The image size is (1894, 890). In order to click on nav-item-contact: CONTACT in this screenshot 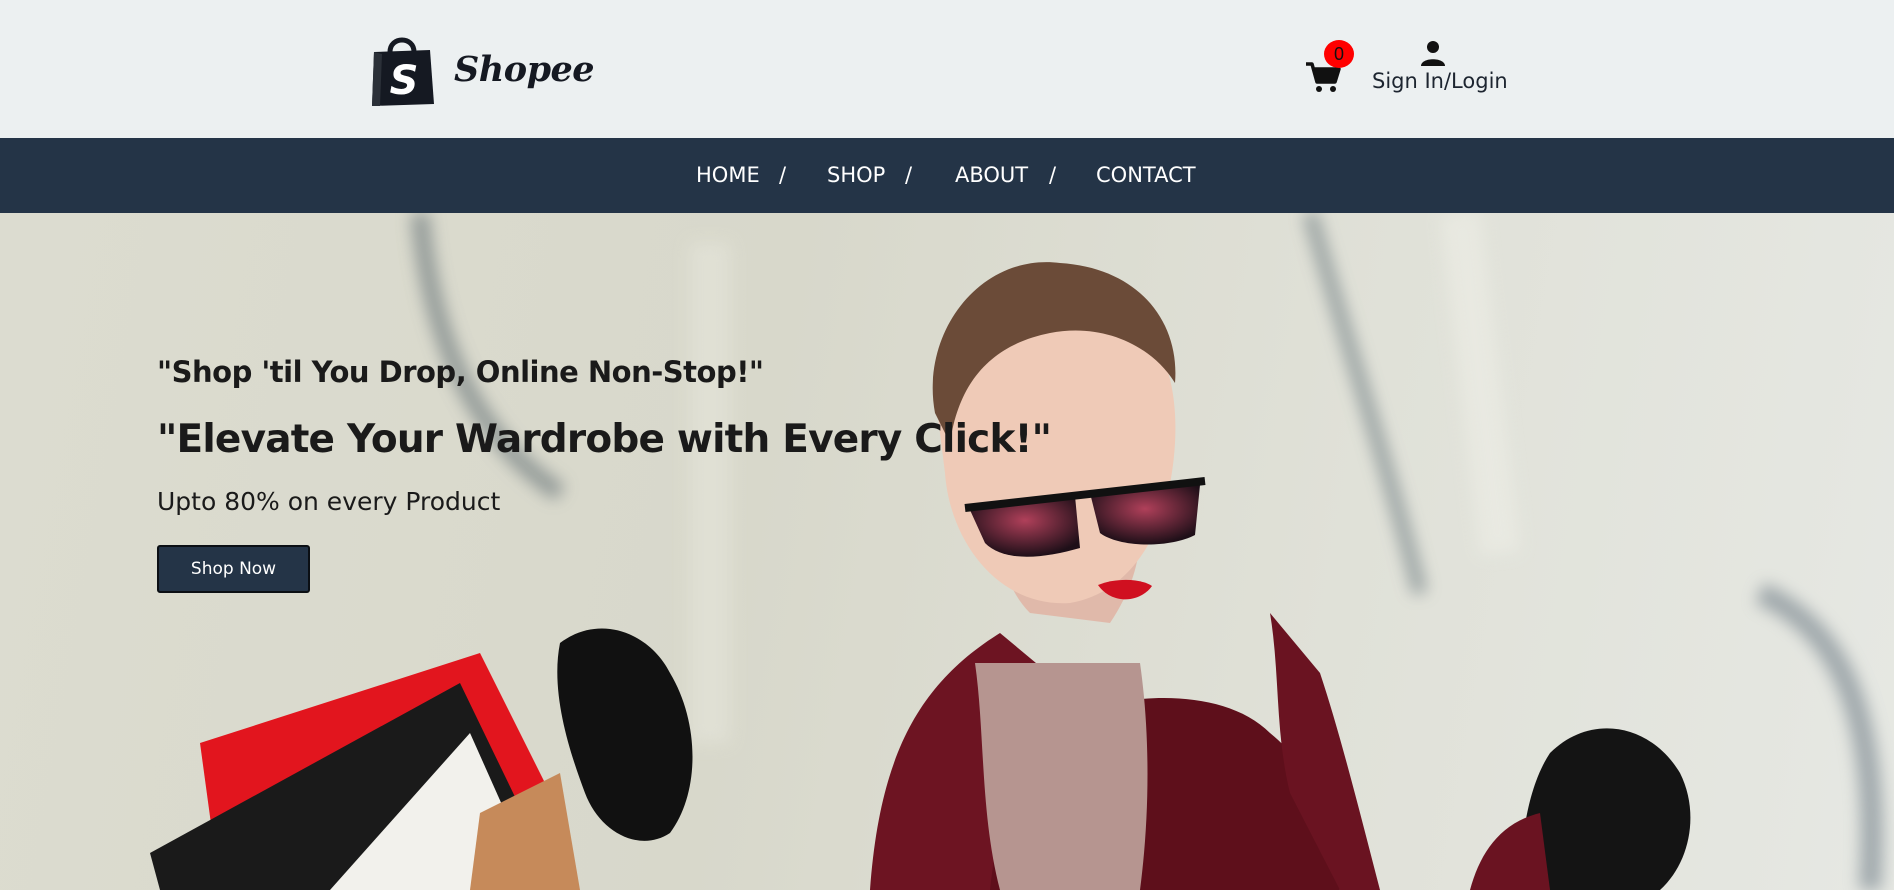, I will do `click(1146, 175)`.